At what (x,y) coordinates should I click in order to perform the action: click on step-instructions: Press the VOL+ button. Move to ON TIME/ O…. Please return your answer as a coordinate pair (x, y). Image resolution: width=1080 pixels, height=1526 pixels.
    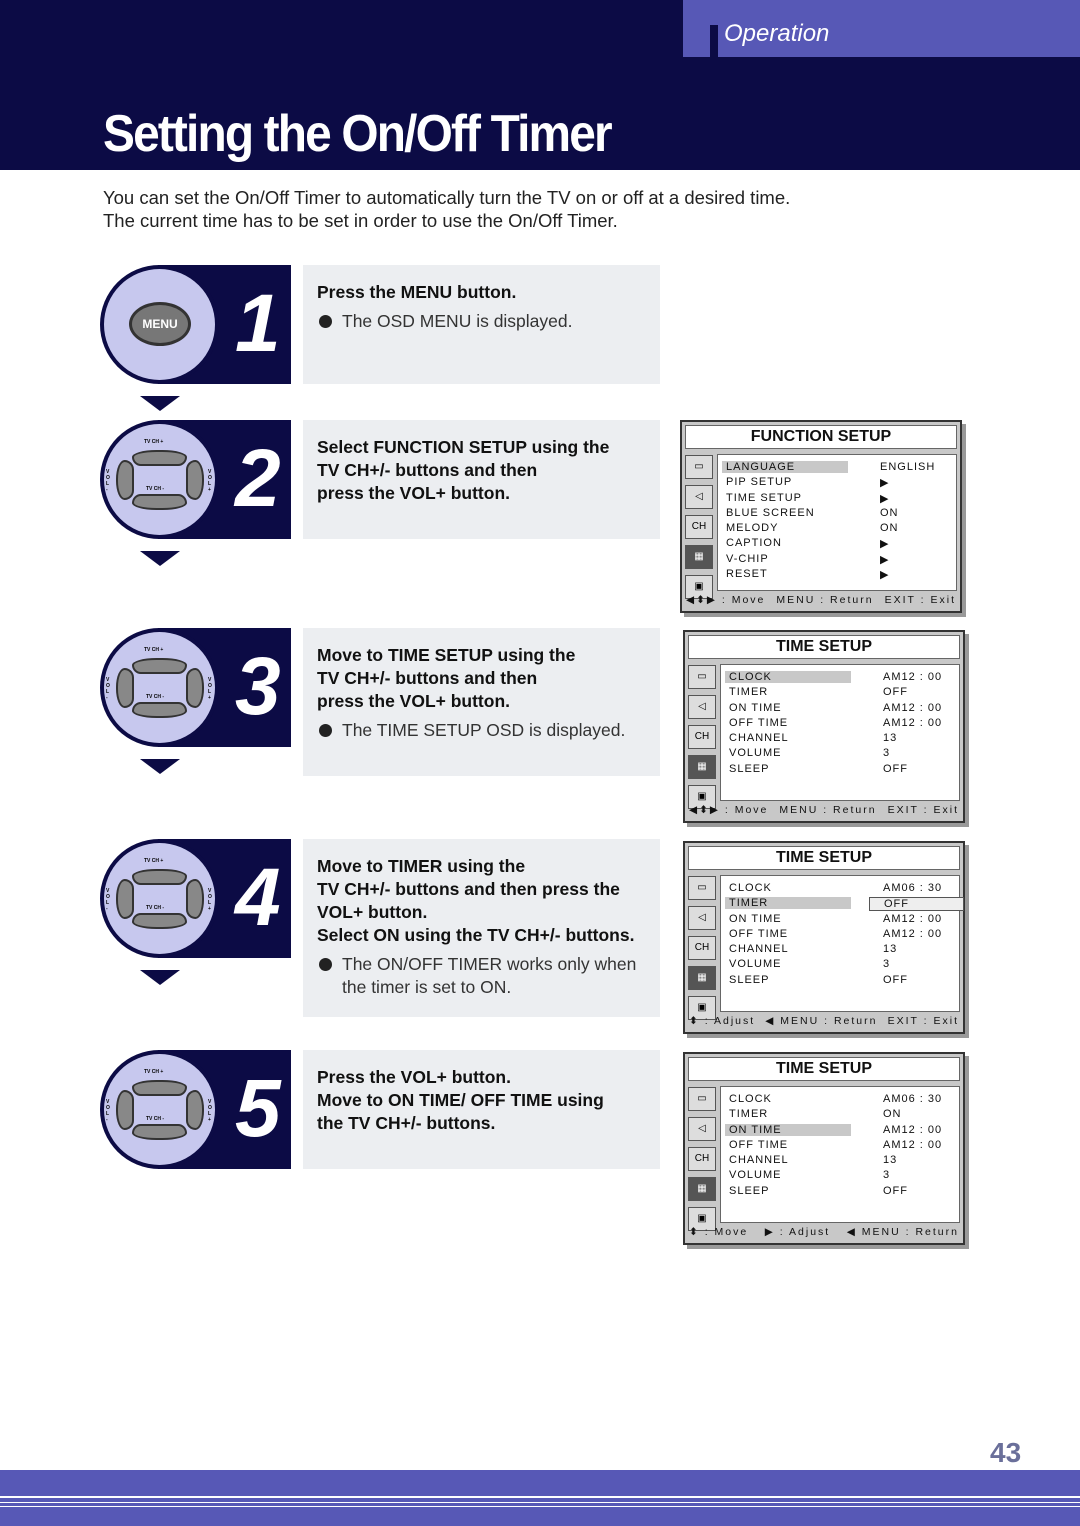
    Looking at the image, I should click on (481, 1109).